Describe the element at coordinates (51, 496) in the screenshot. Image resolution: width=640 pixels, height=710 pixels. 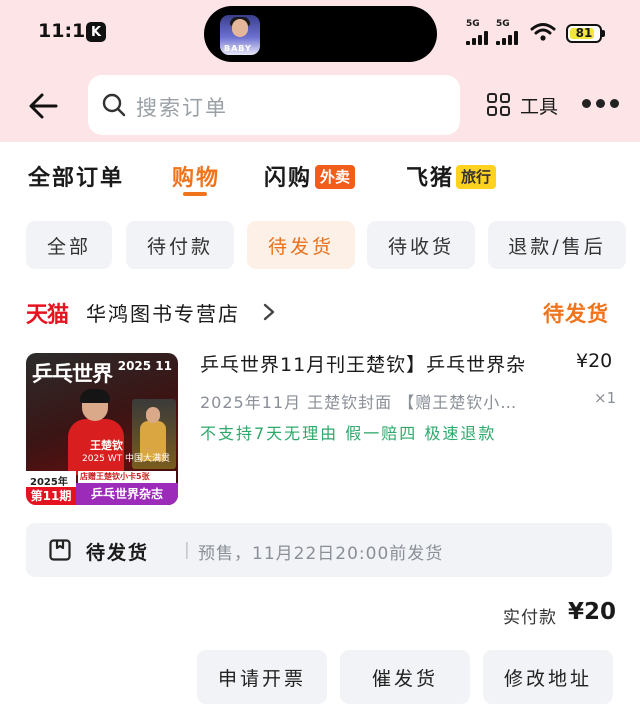
I see `cover-period: 第11期` at that location.